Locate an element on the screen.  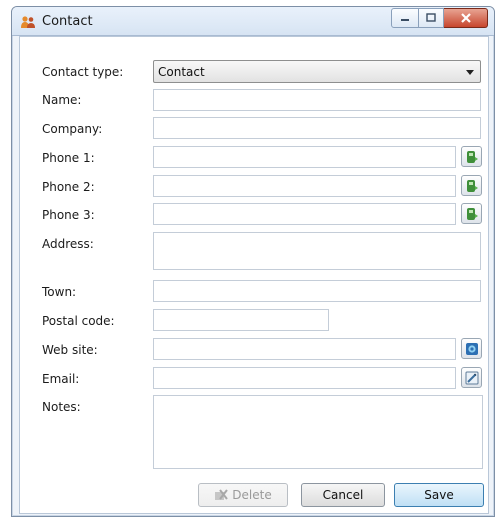
postal-code-label: Postal code: is located at coordinates (78, 321).